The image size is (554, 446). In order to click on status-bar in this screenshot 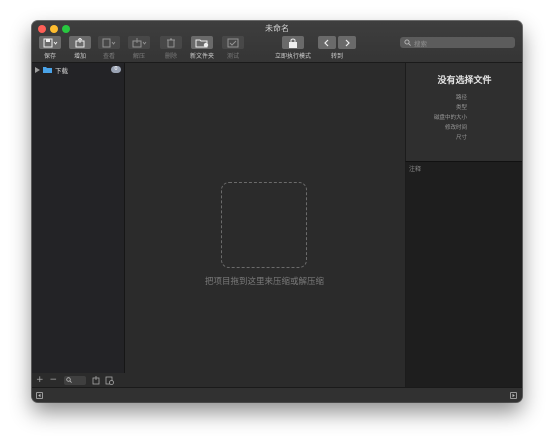, I will do `click(277, 394)`.